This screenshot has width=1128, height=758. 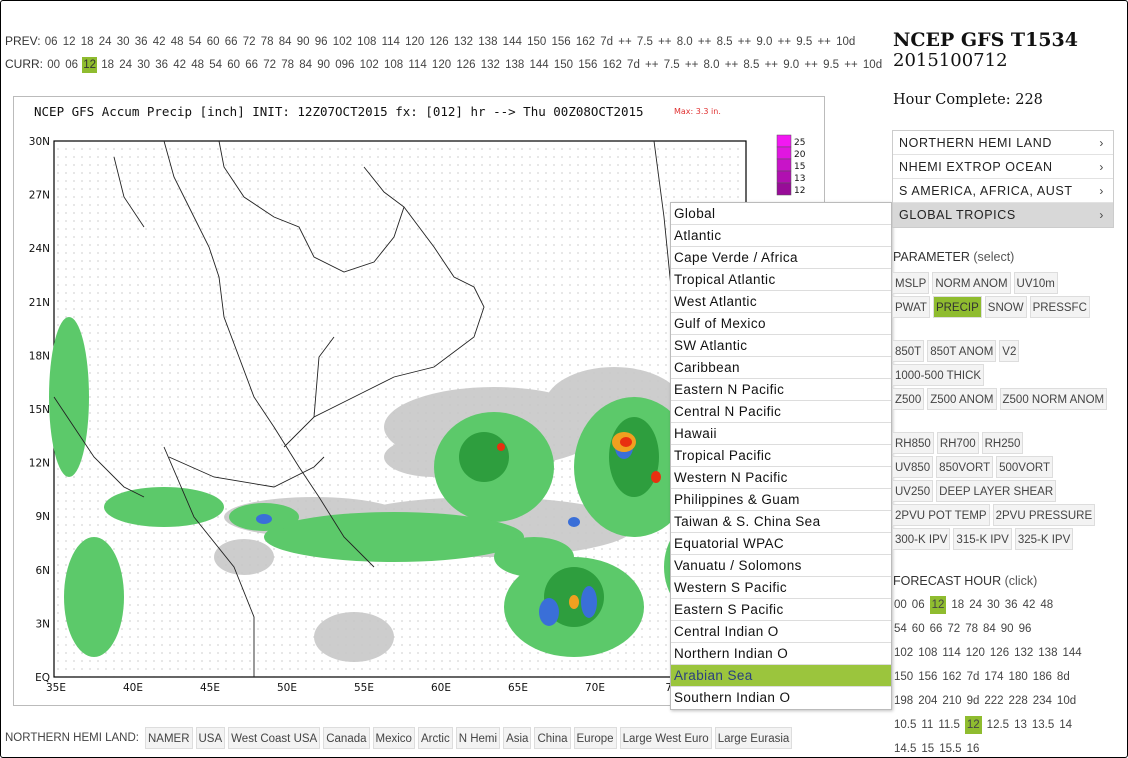 I want to click on forecast-hour-link: 198, so click(x=903, y=701).